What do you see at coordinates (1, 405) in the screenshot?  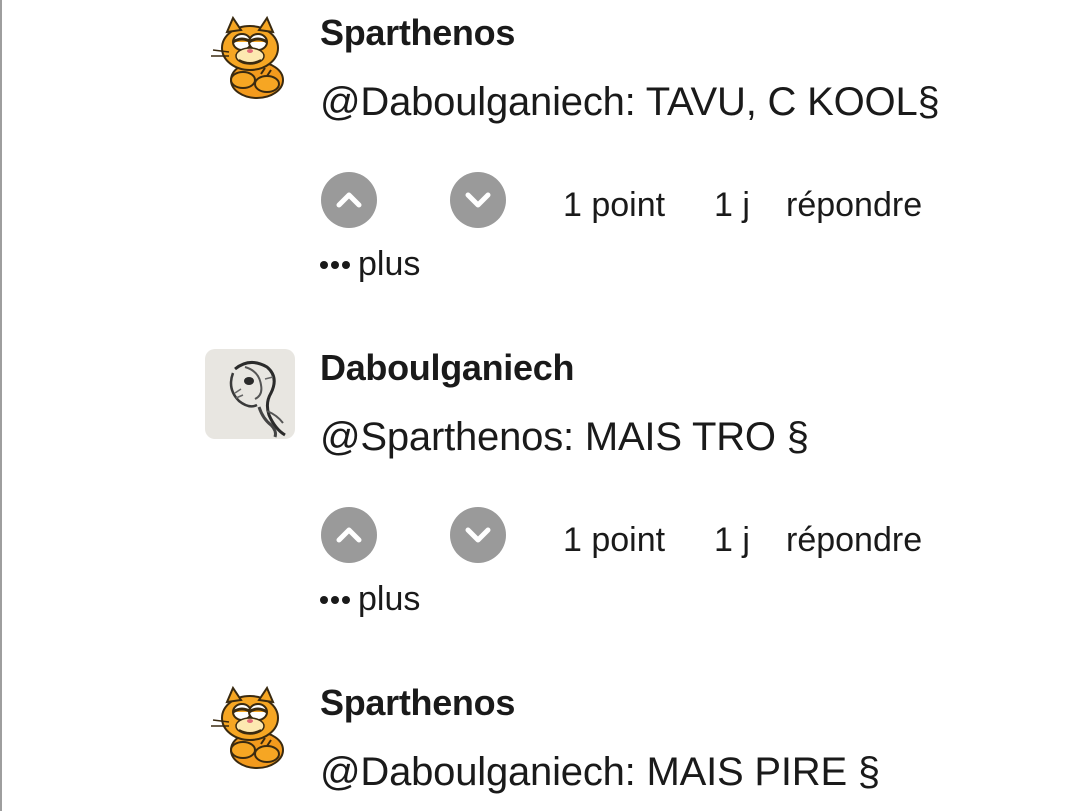 I see `left-border` at bounding box center [1, 405].